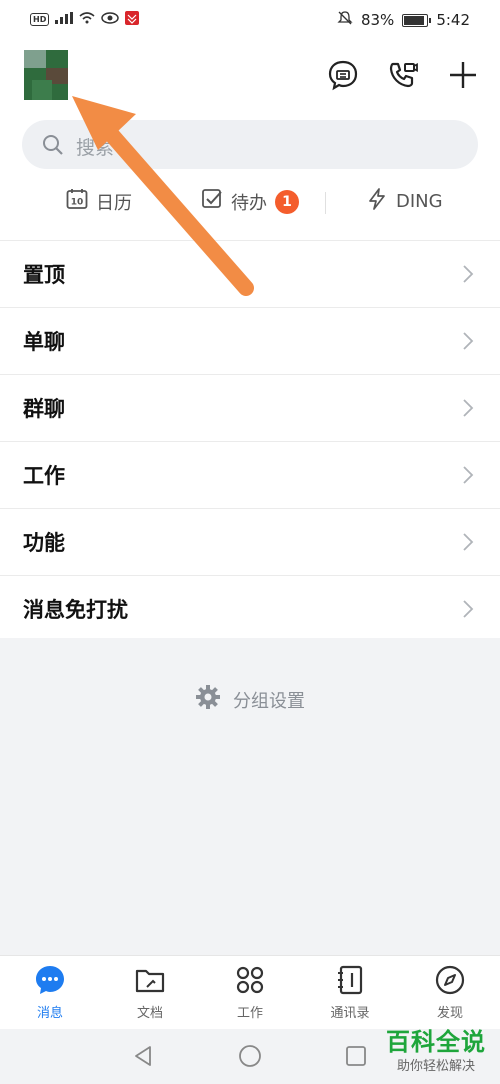 Image resolution: width=500 pixels, height=1084 pixels. I want to click on calendar-link: 10 日历, so click(99, 201).